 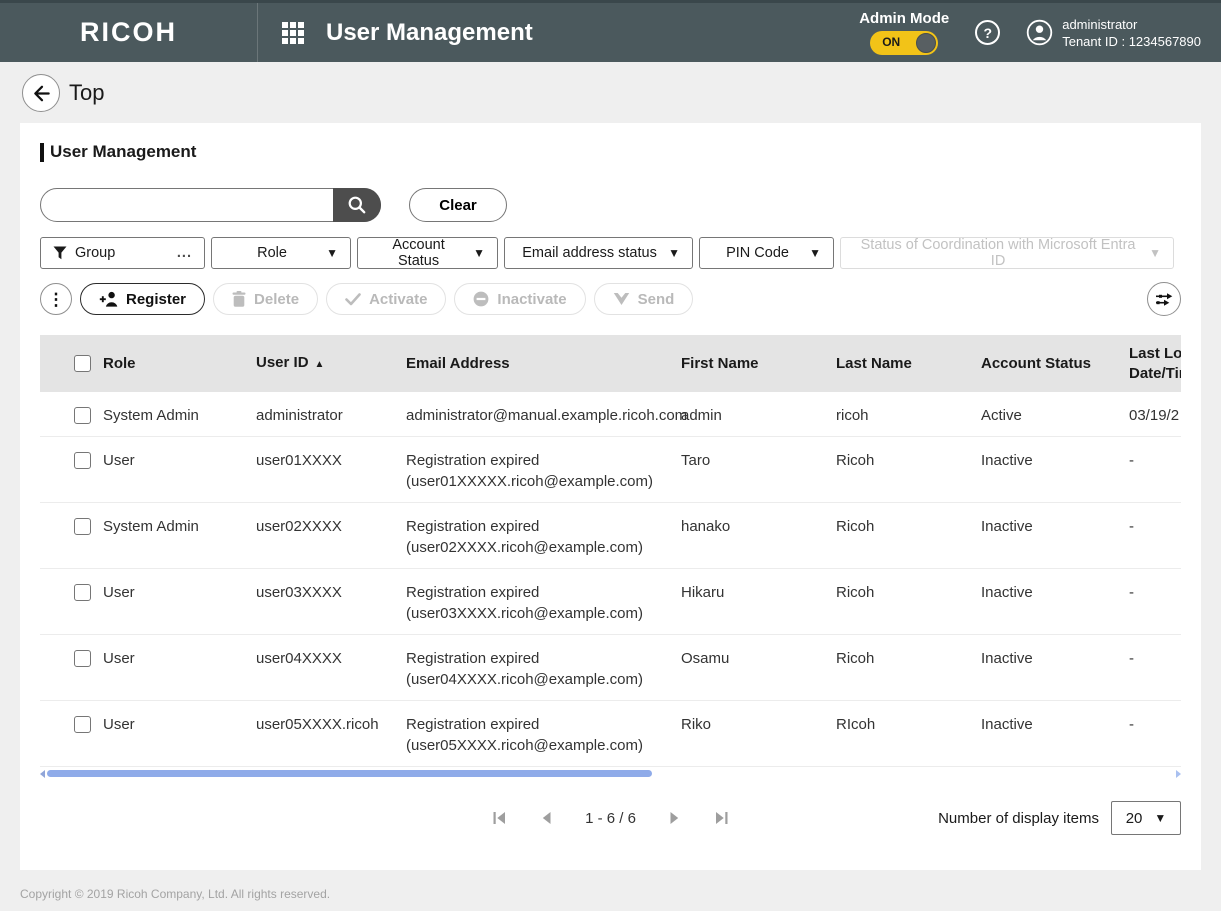 What do you see at coordinates (1055, 364) in the screenshot?
I see `column-account-status: Account Status` at bounding box center [1055, 364].